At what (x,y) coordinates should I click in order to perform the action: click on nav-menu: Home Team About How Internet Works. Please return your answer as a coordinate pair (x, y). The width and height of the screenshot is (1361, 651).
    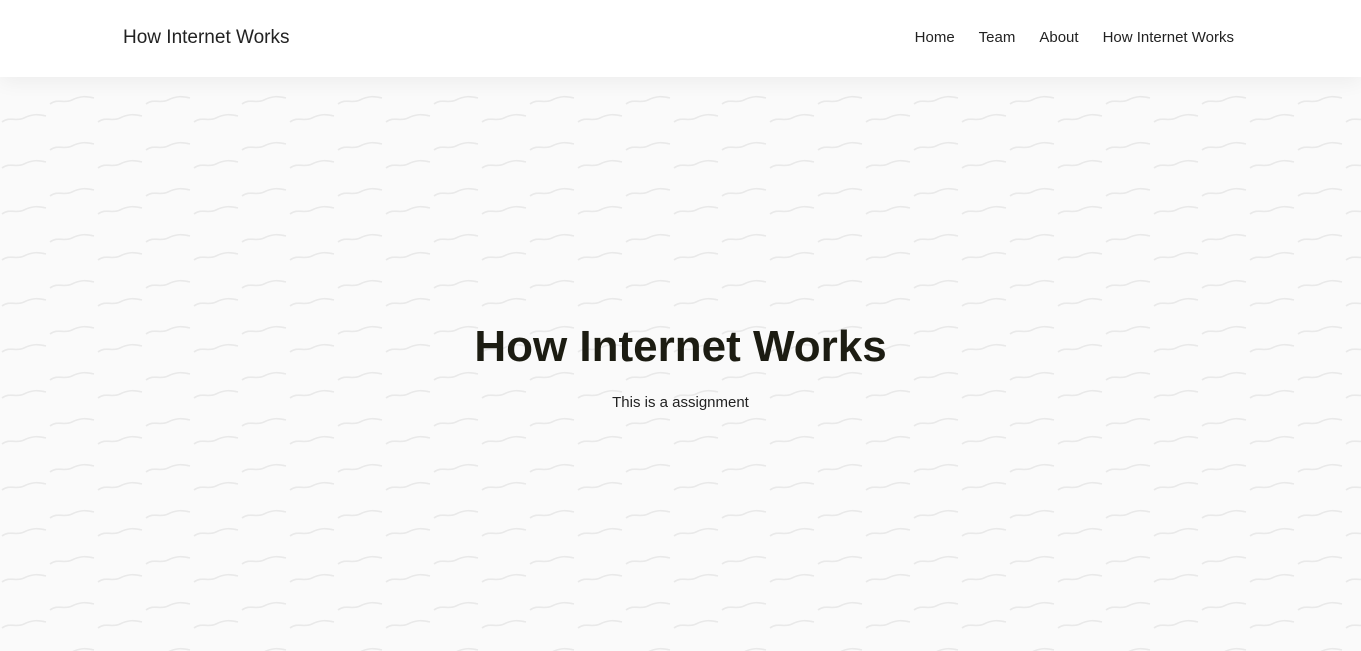
    Looking at the image, I should click on (1074, 38).